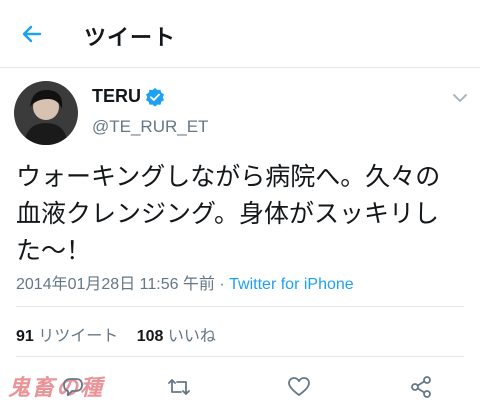 The image size is (480, 416). What do you see at coordinates (155, 97) in the screenshot?
I see `verified-badge-icon` at bounding box center [155, 97].